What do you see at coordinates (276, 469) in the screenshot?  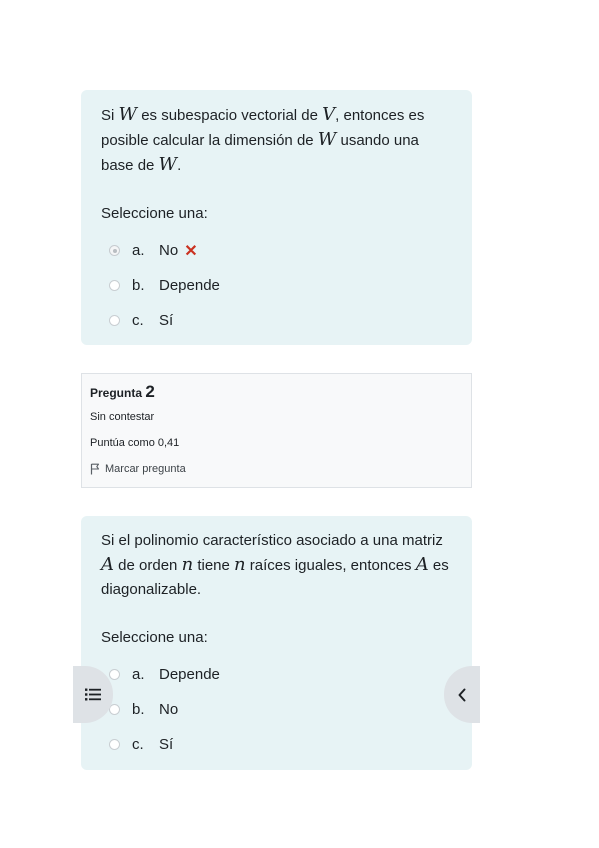 I see `flag-question-link: Marcar pregunta` at bounding box center [276, 469].